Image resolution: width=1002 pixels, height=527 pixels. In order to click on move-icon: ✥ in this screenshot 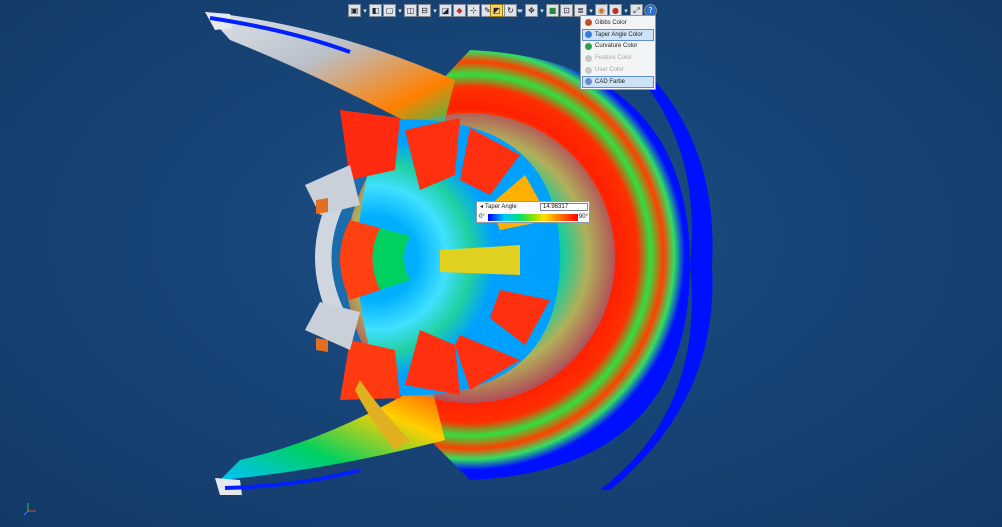, I will do `click(531, 10)`.